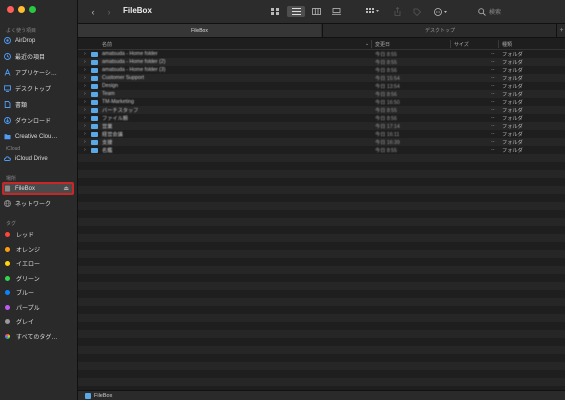  I want to click on table-row: › 経営会議 今日 16:11 -- フォルダ, so click(321, 134).